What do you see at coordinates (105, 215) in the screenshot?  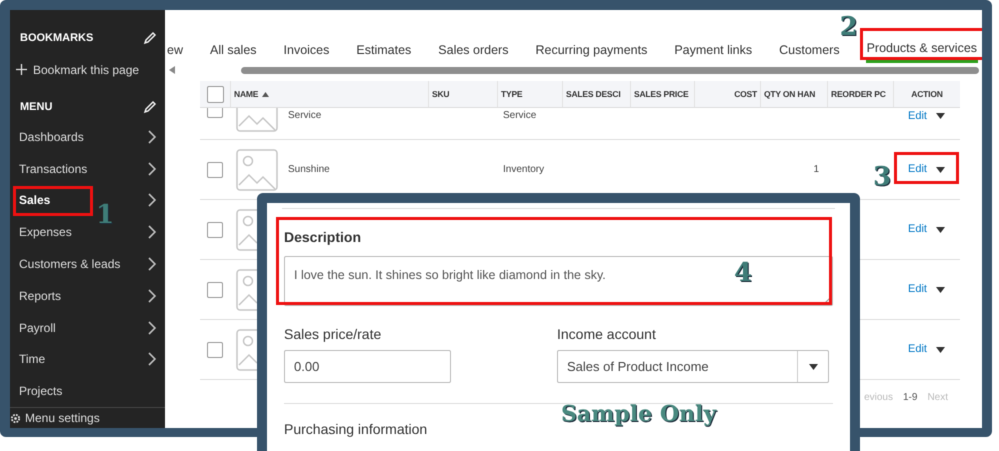 I see `step-number: 1` at bounding box center [105, 215].